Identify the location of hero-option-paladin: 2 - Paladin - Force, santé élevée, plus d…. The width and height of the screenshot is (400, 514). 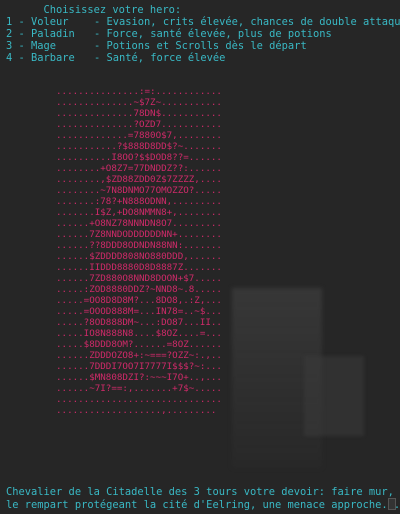
(169, 34).